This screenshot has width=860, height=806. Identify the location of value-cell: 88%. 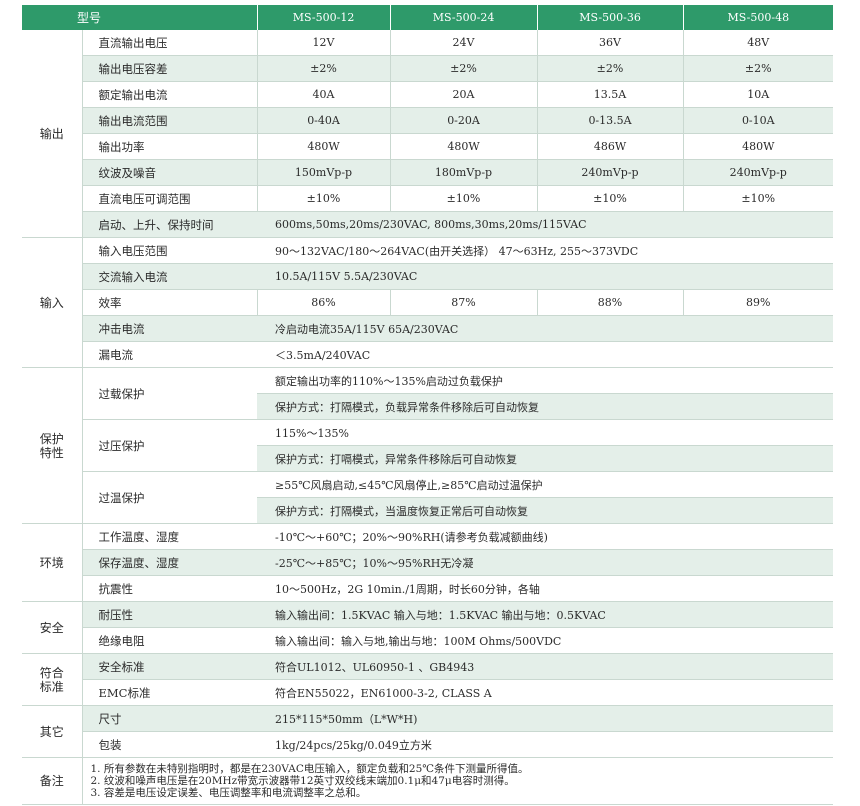
(610, 302).